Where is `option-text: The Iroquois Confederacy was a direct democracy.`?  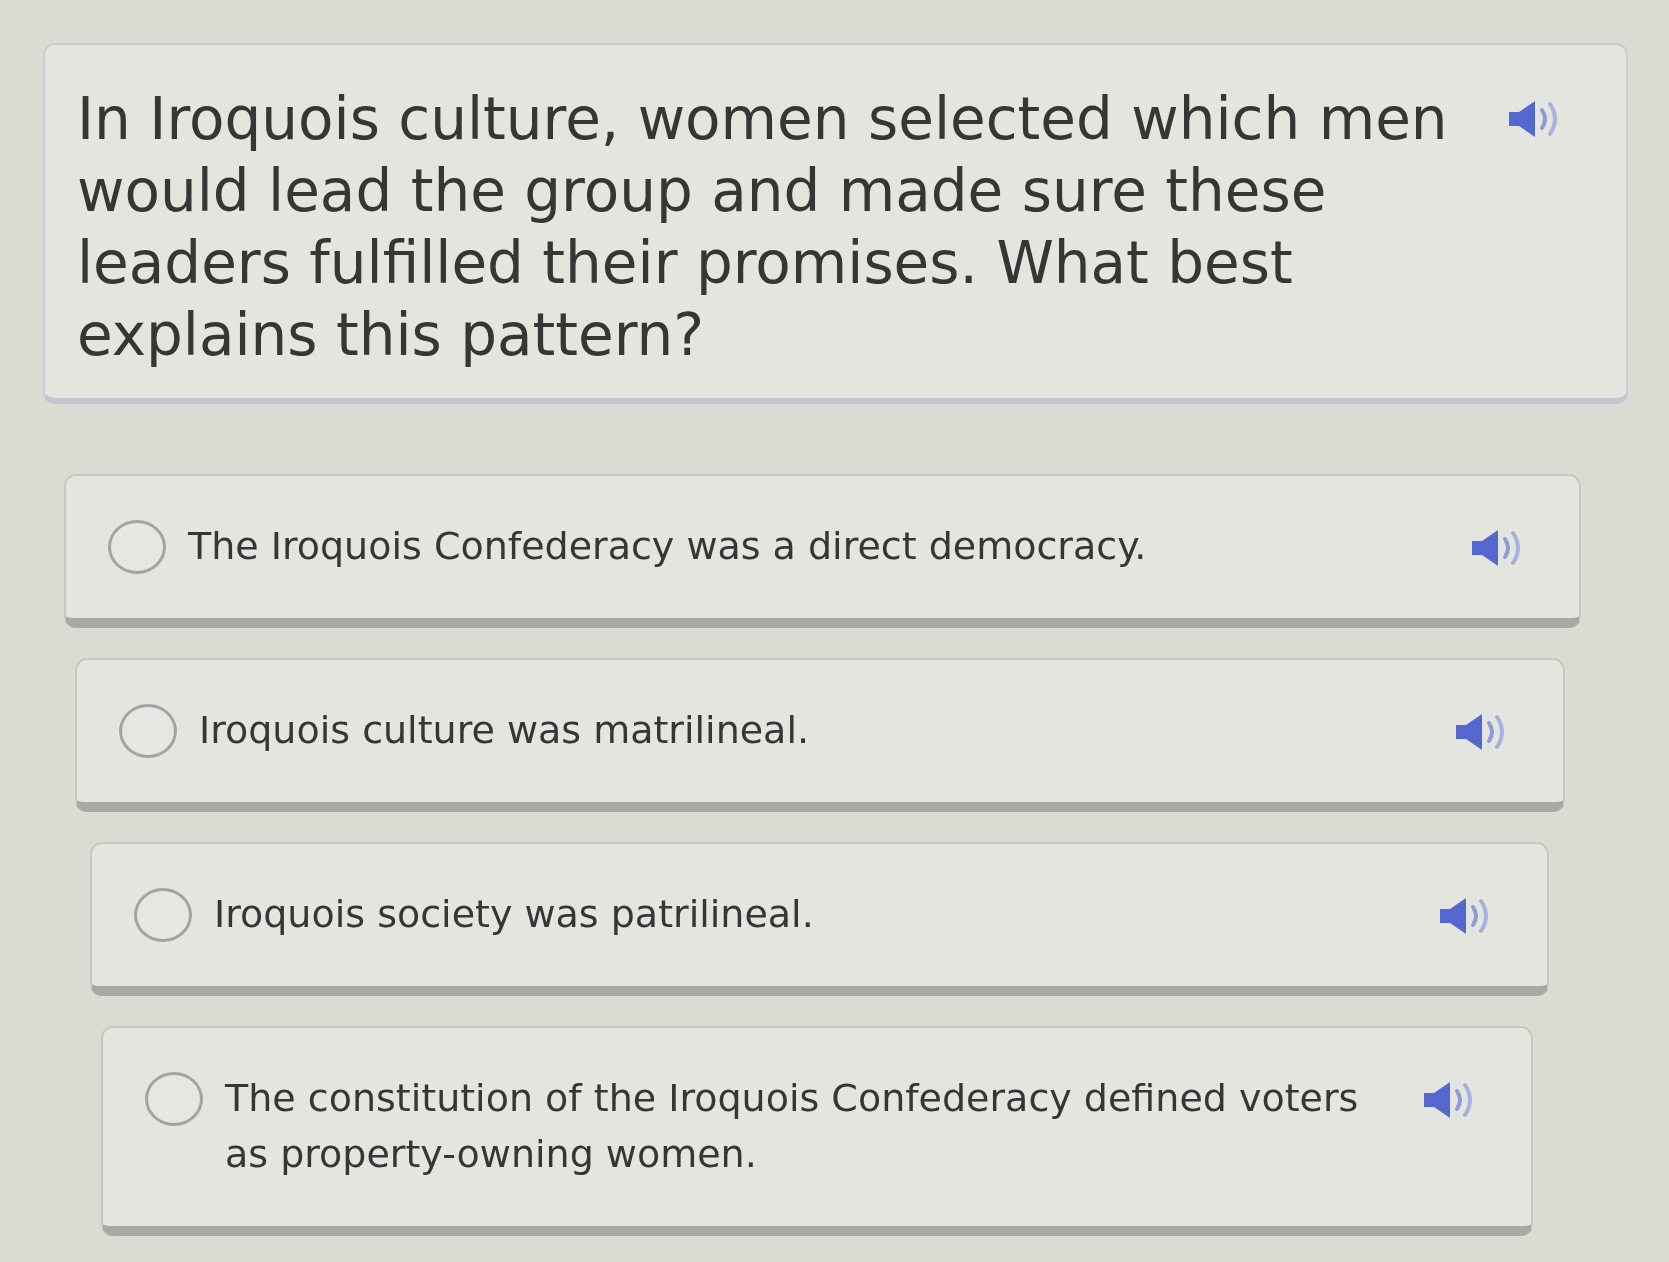 option-text: The Iroquois Confederacy was a direct democracy. is located at coordinates (668, 546).